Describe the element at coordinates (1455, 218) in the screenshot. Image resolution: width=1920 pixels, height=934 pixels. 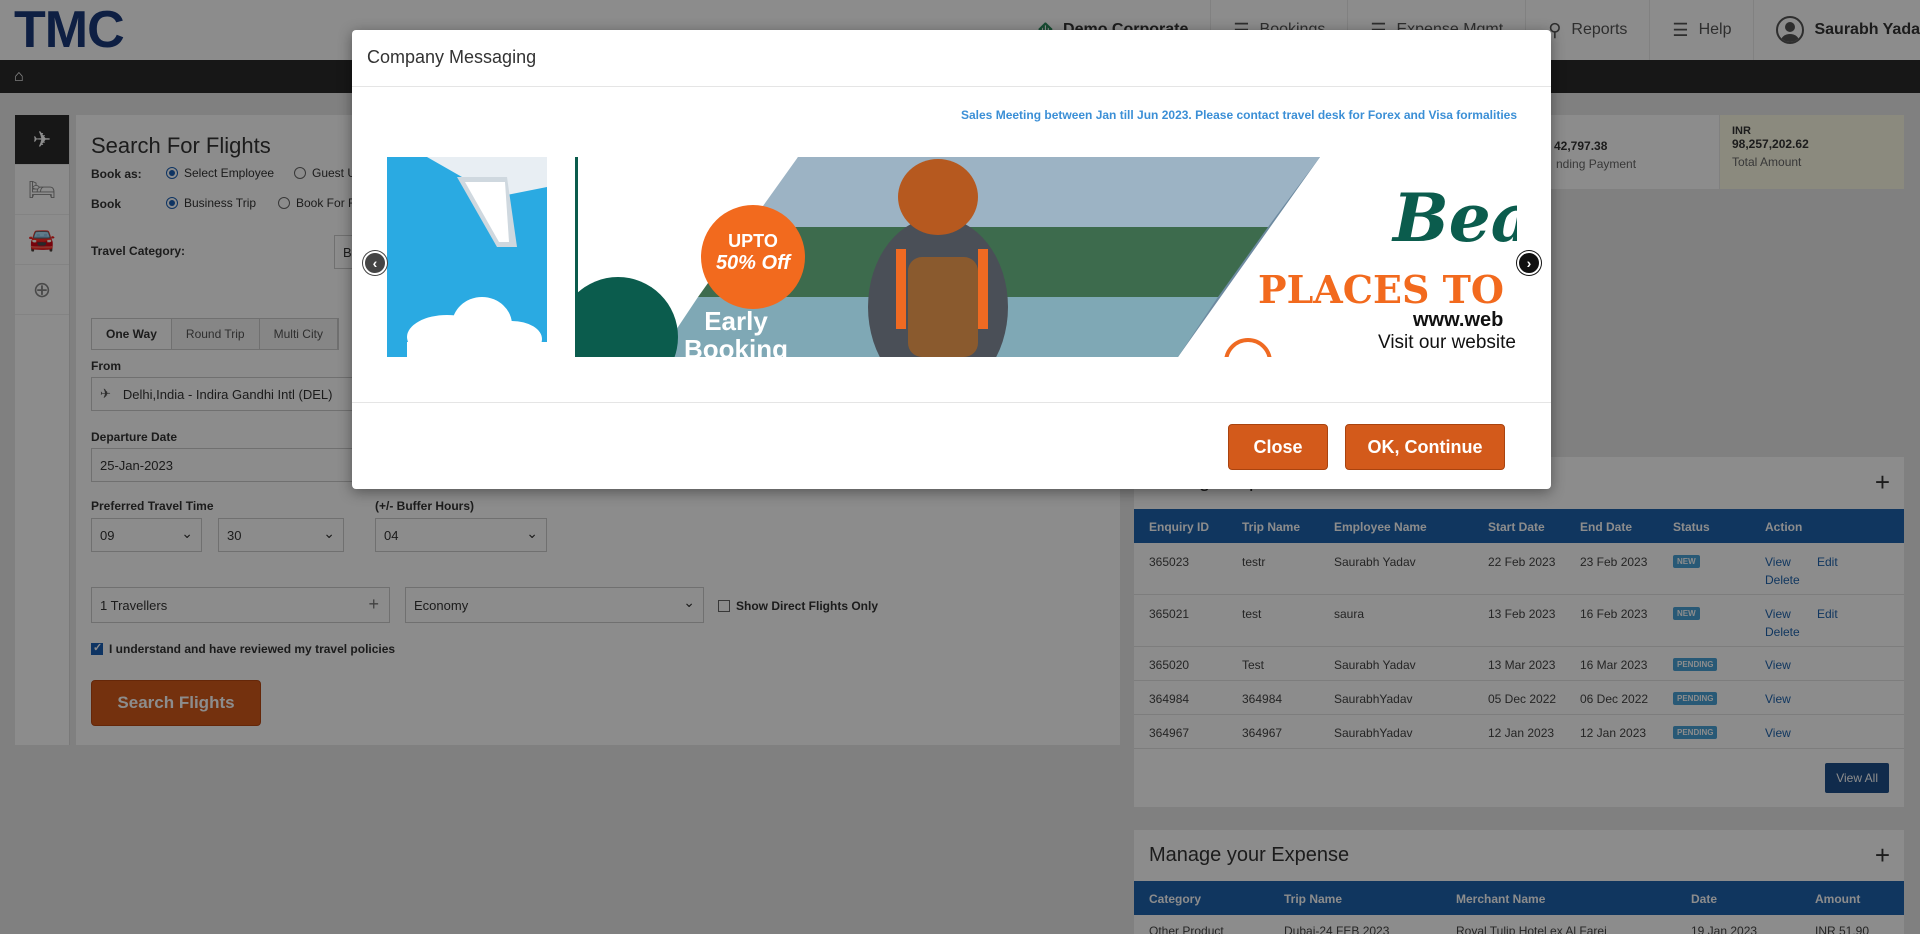
I see `headline-script: Bea` at that location.